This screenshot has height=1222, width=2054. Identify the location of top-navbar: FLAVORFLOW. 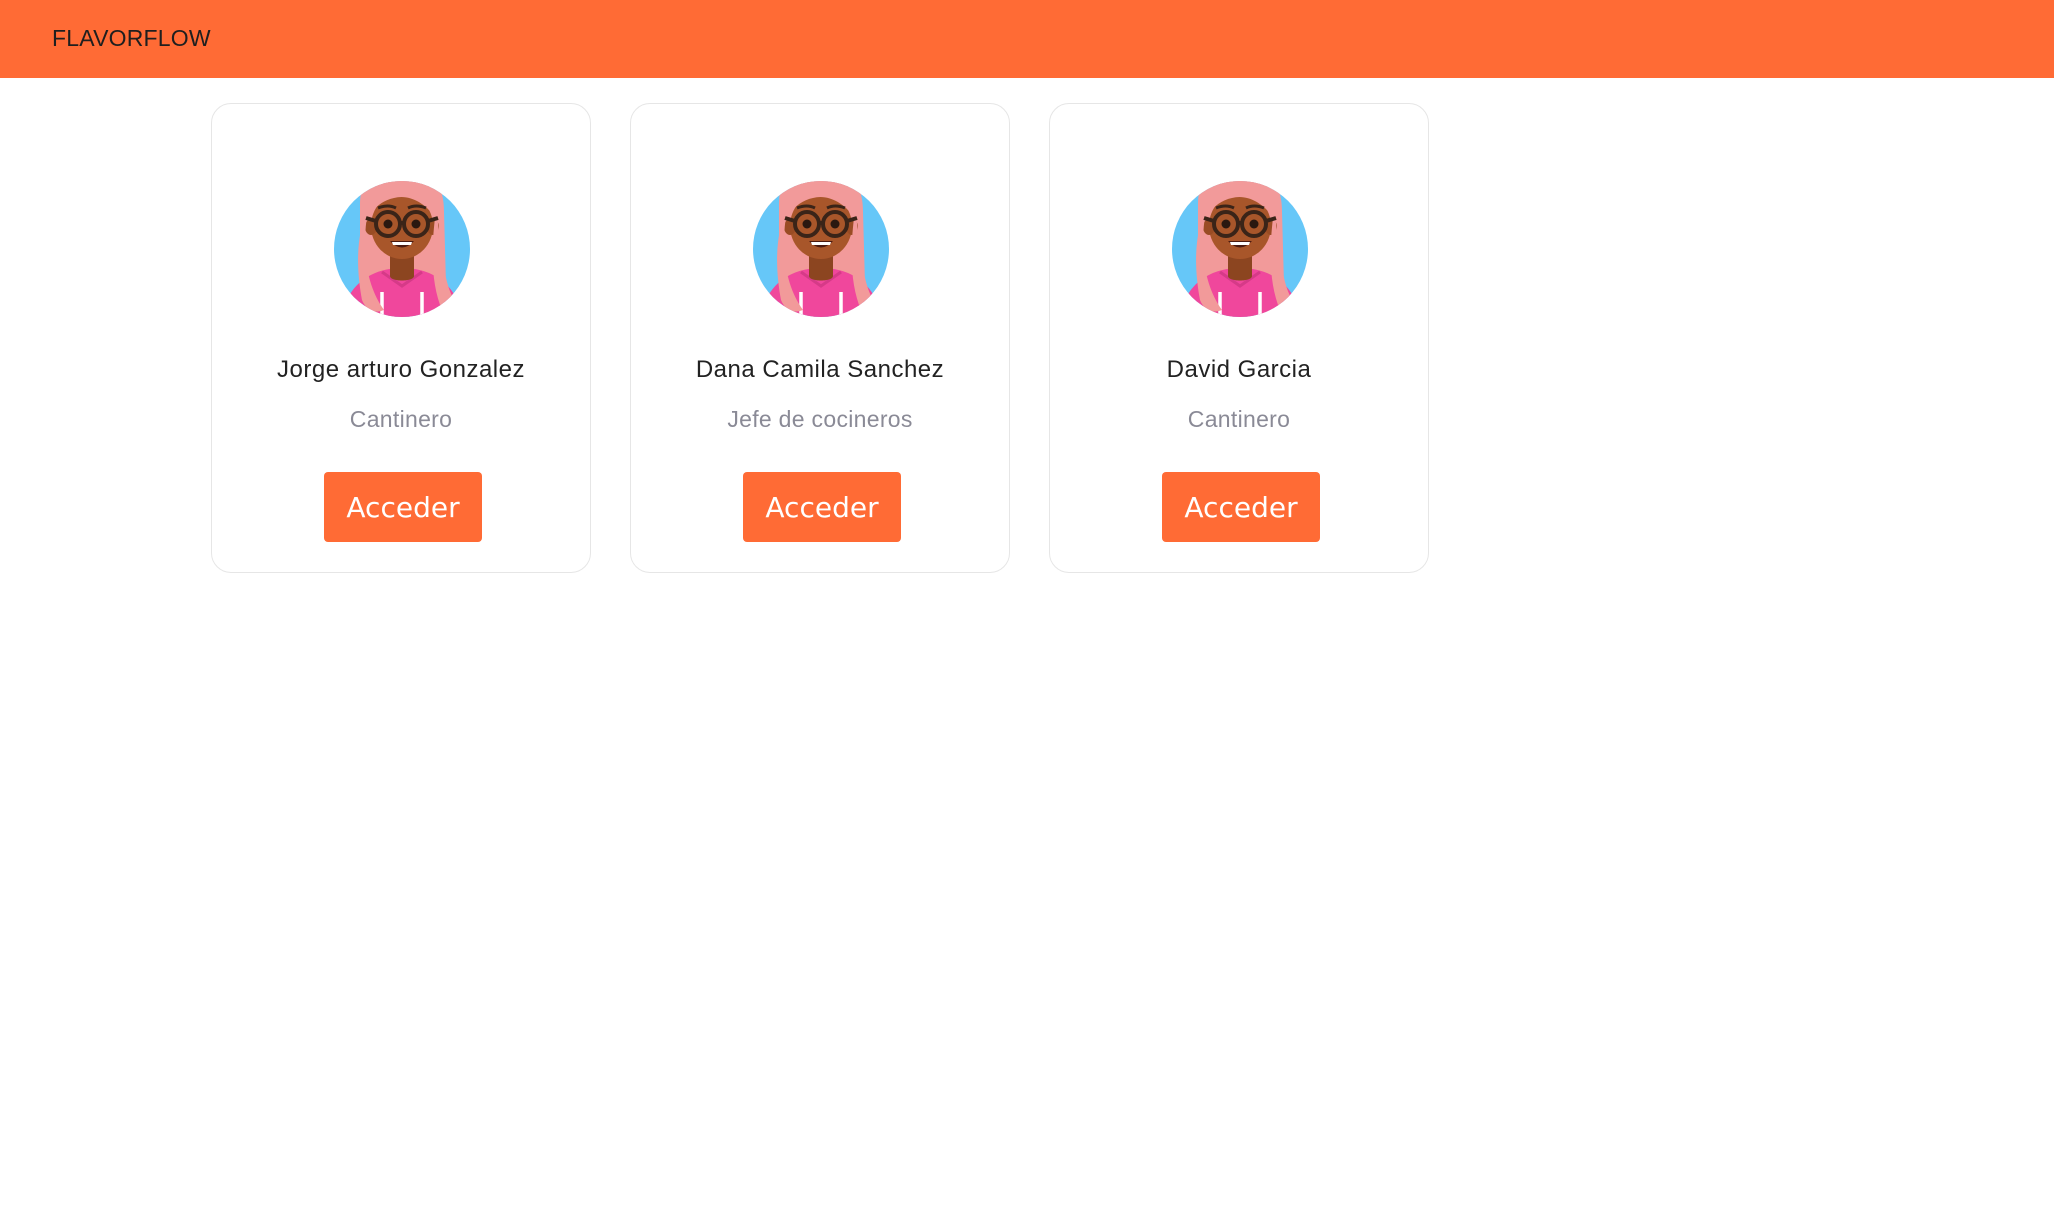
(1027, 39).